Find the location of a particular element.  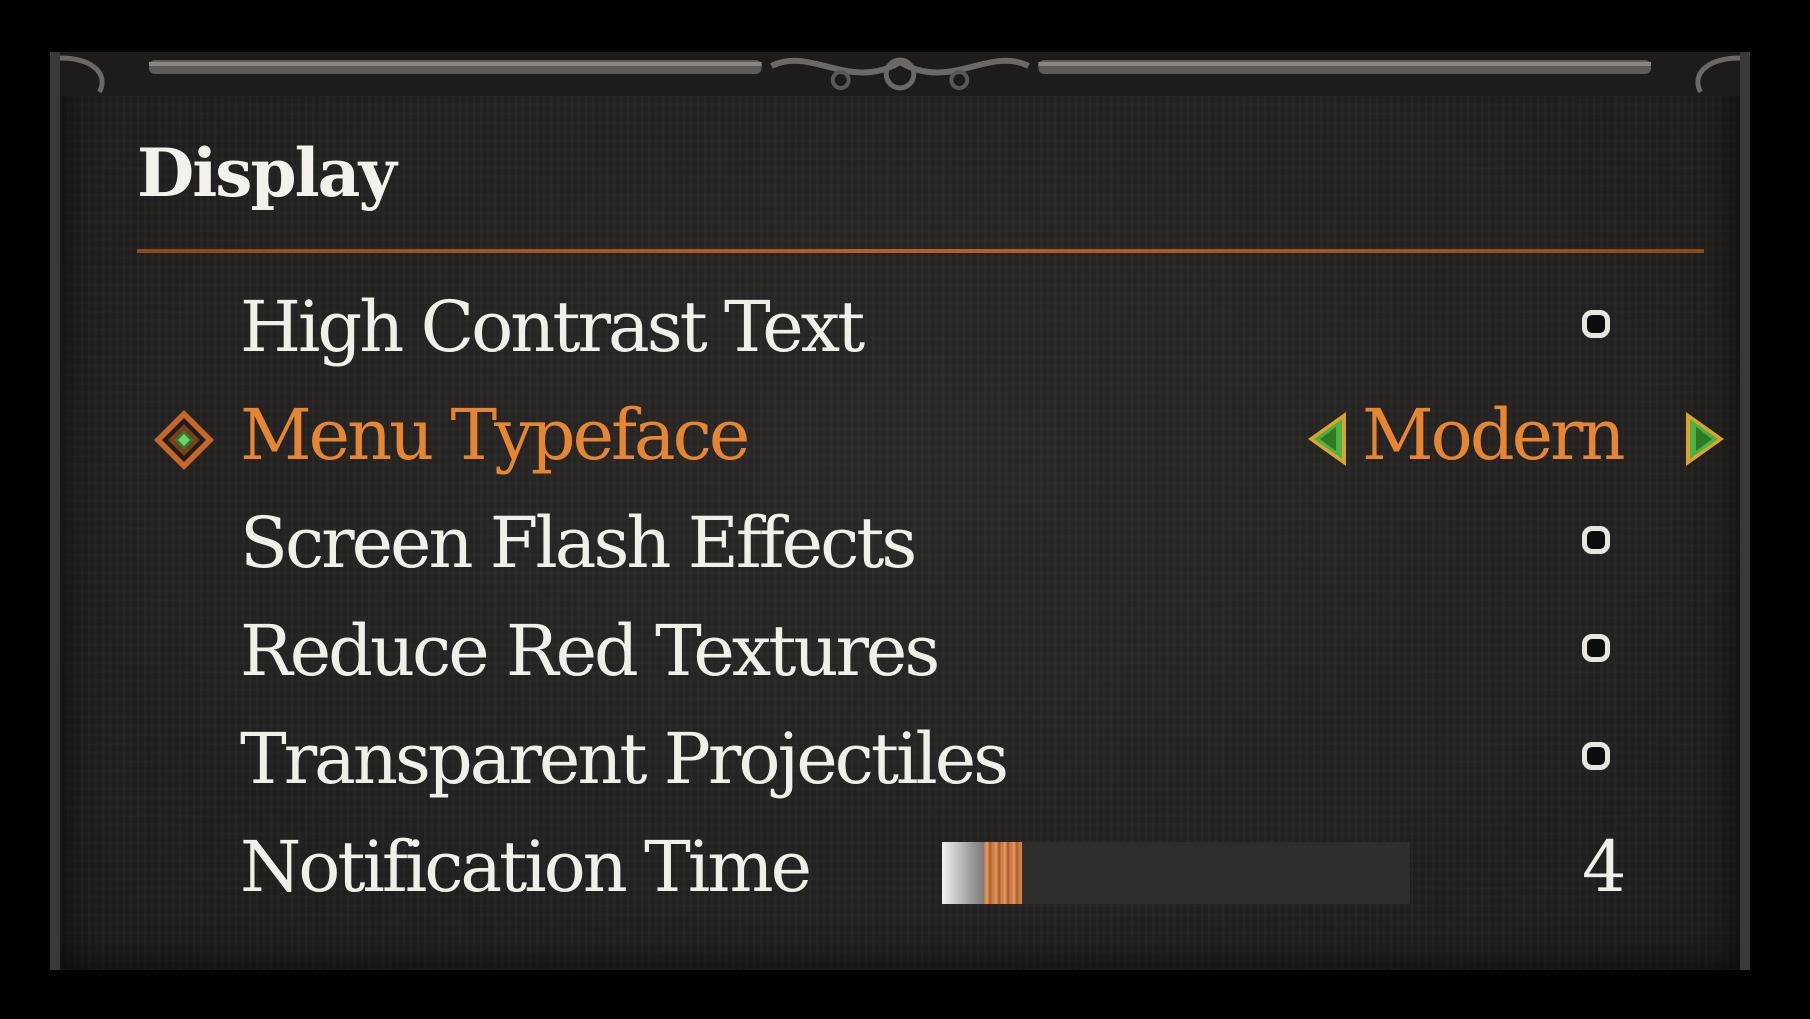

notification-time-value: 4 is located at coordinates (1604, 867).